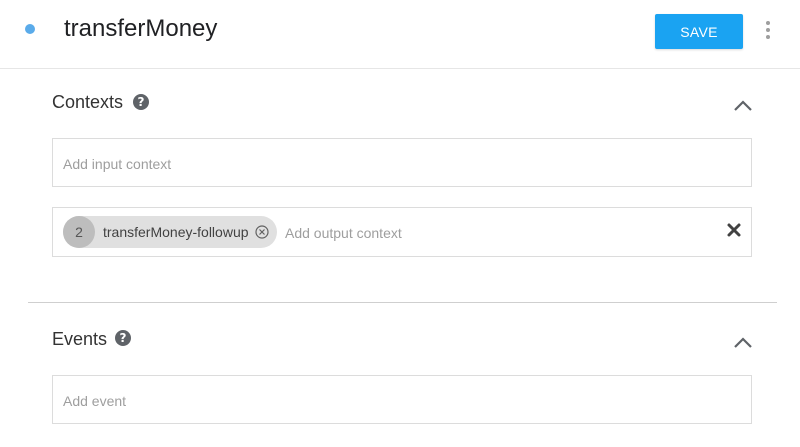 This screenshot has width=800, height=447. What do you see at coordinates (117, 164) in the screenshot?
I see `input-context-placeholder: Add input context` at bounding box center [117, 164].